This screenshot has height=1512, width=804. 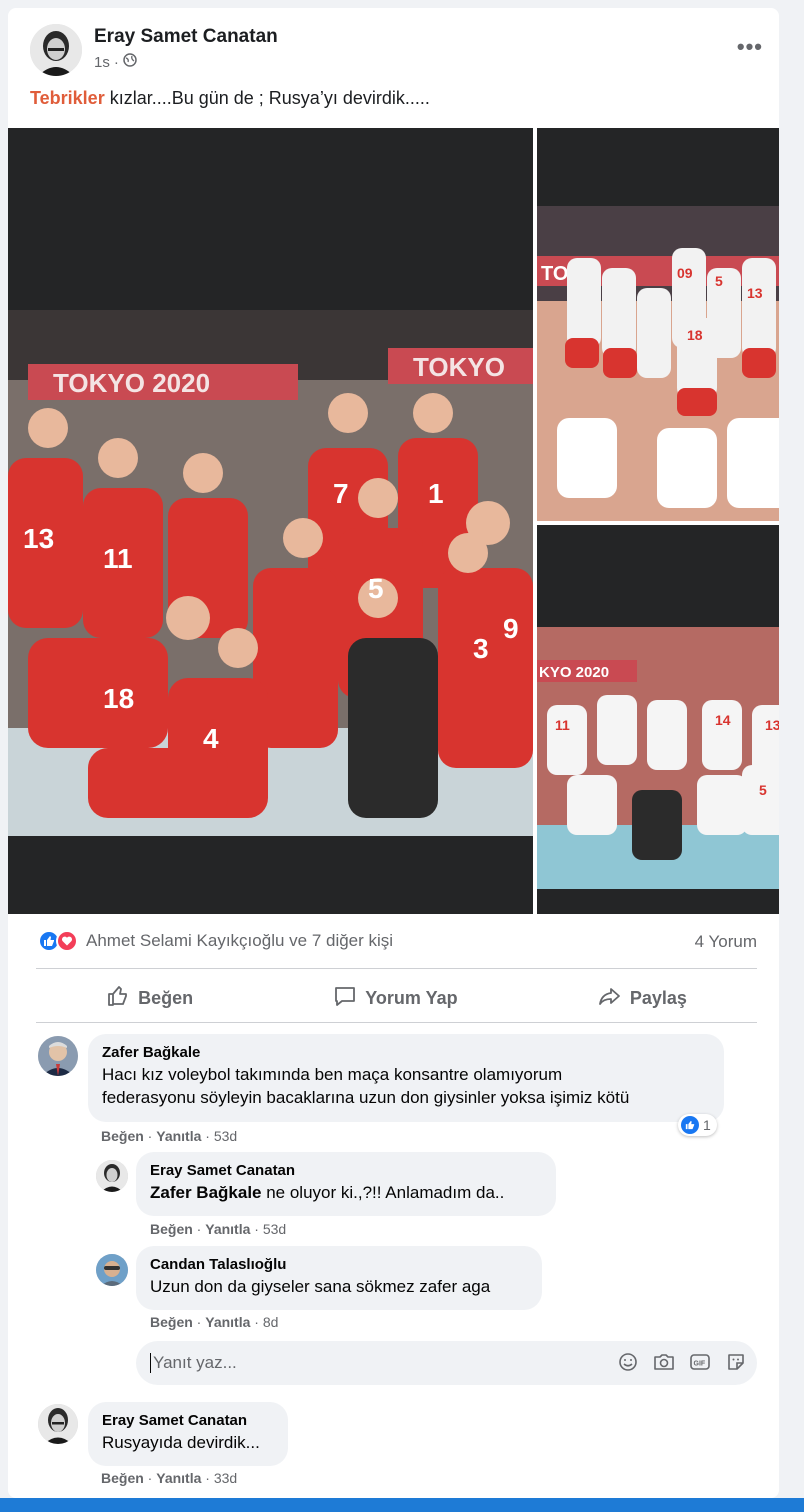 I want to click on comment-actions: Beğen · Yanıtla · 33d, so click(x=169, y=1478).